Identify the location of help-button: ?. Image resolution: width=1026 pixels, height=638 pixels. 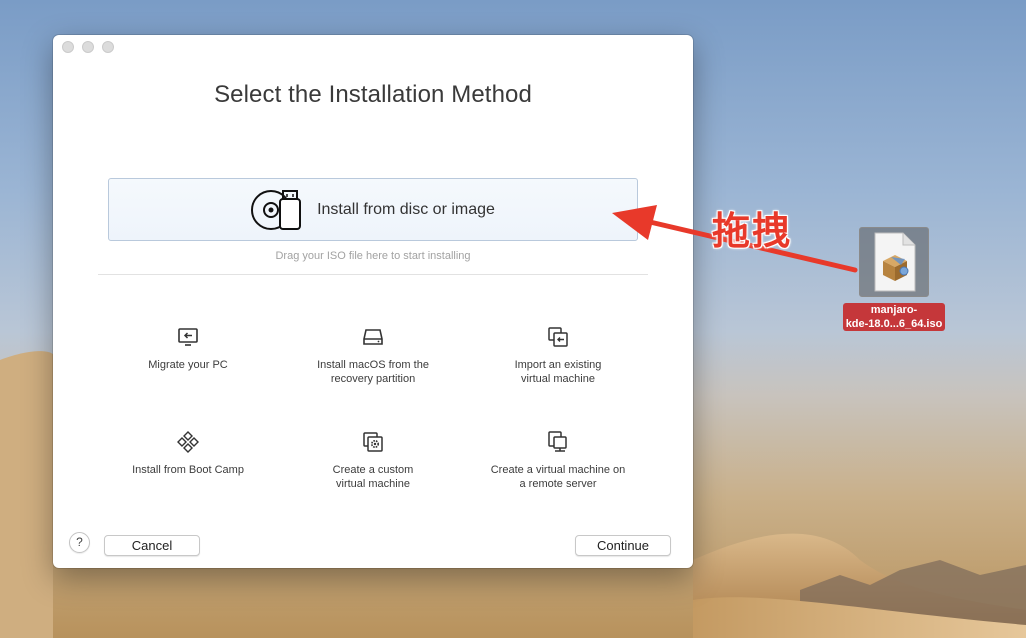
(79, 542).